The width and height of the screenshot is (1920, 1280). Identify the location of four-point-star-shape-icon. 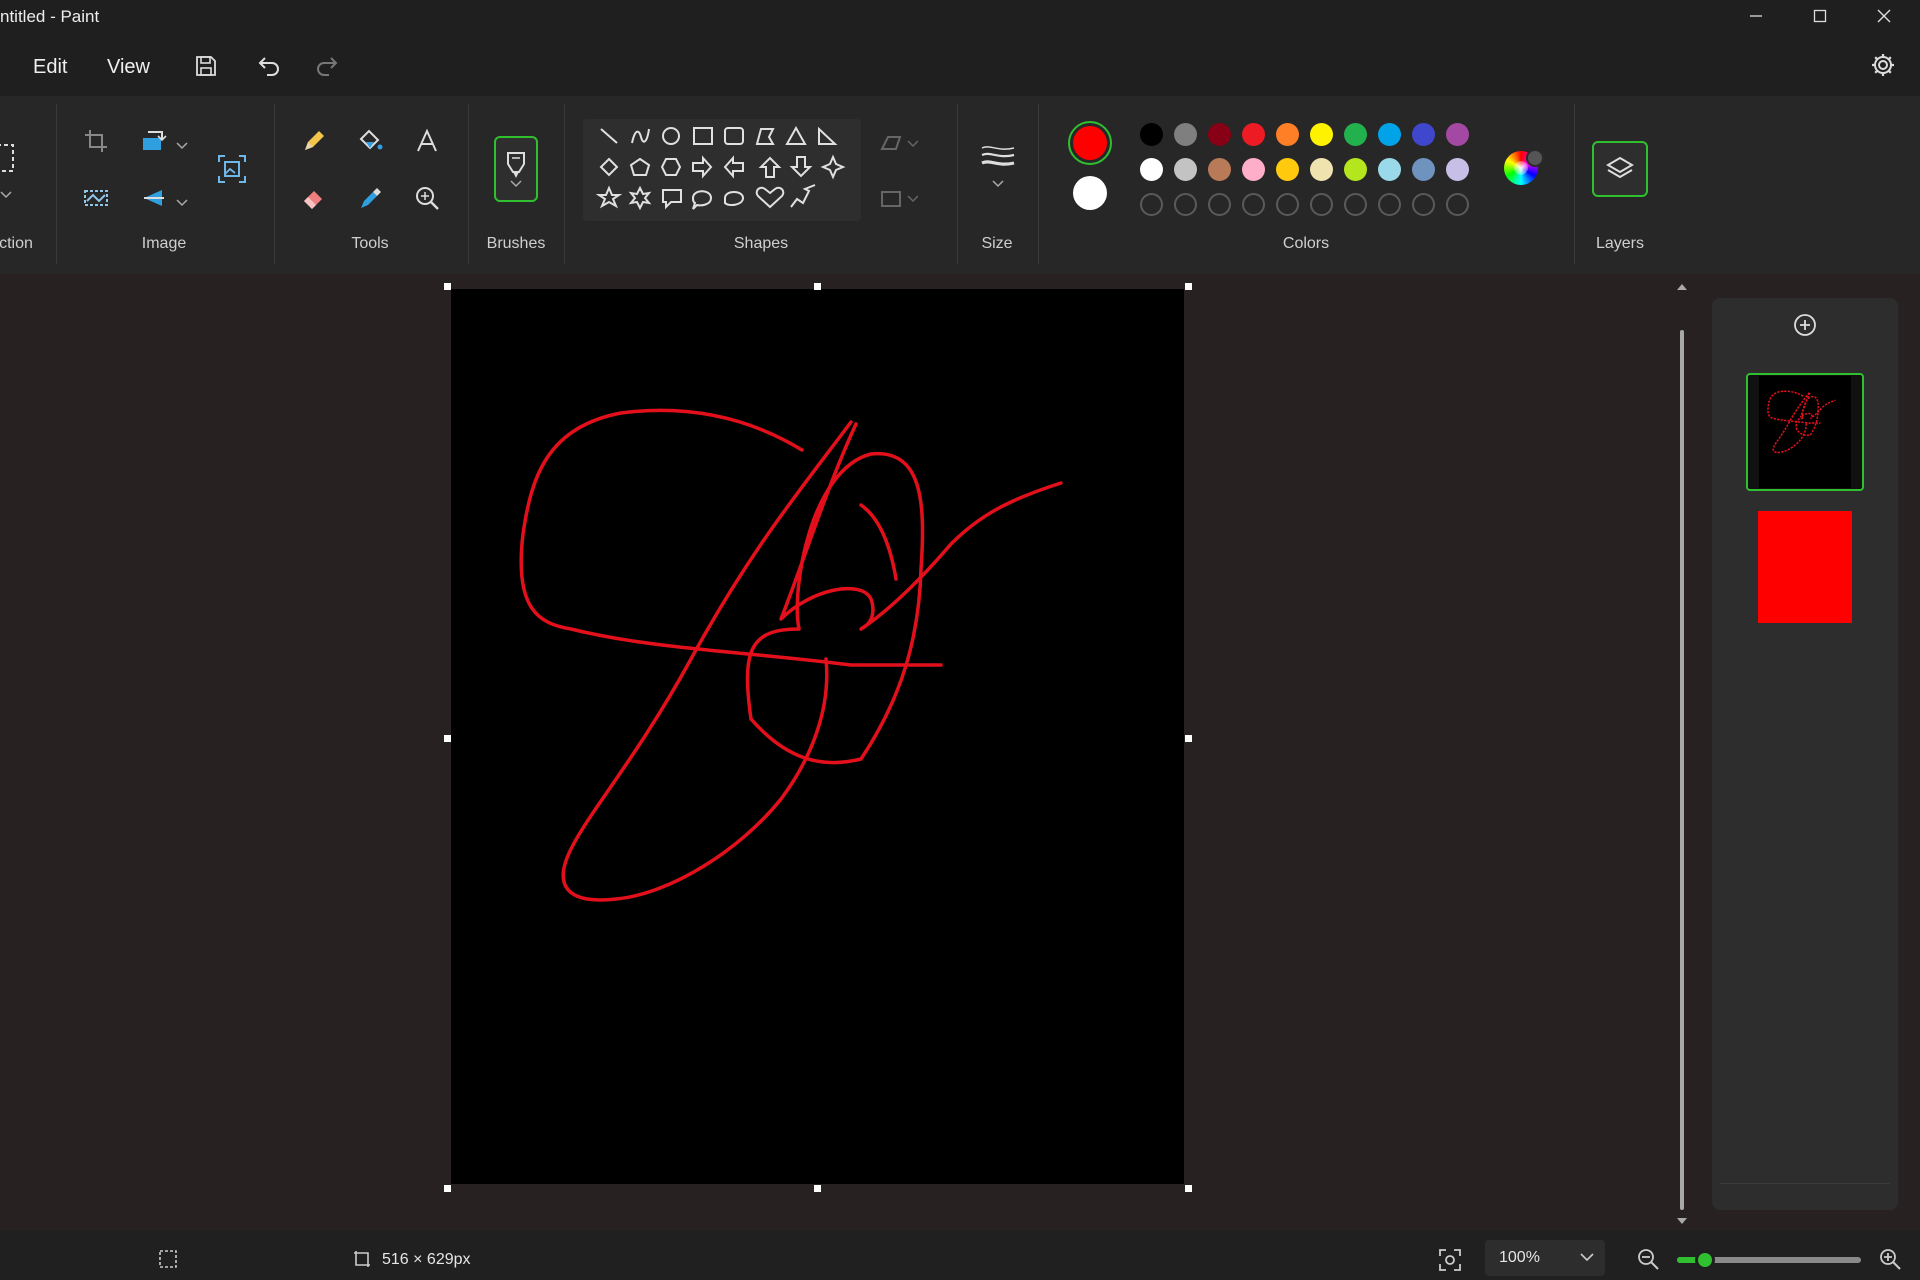
(833, 167).